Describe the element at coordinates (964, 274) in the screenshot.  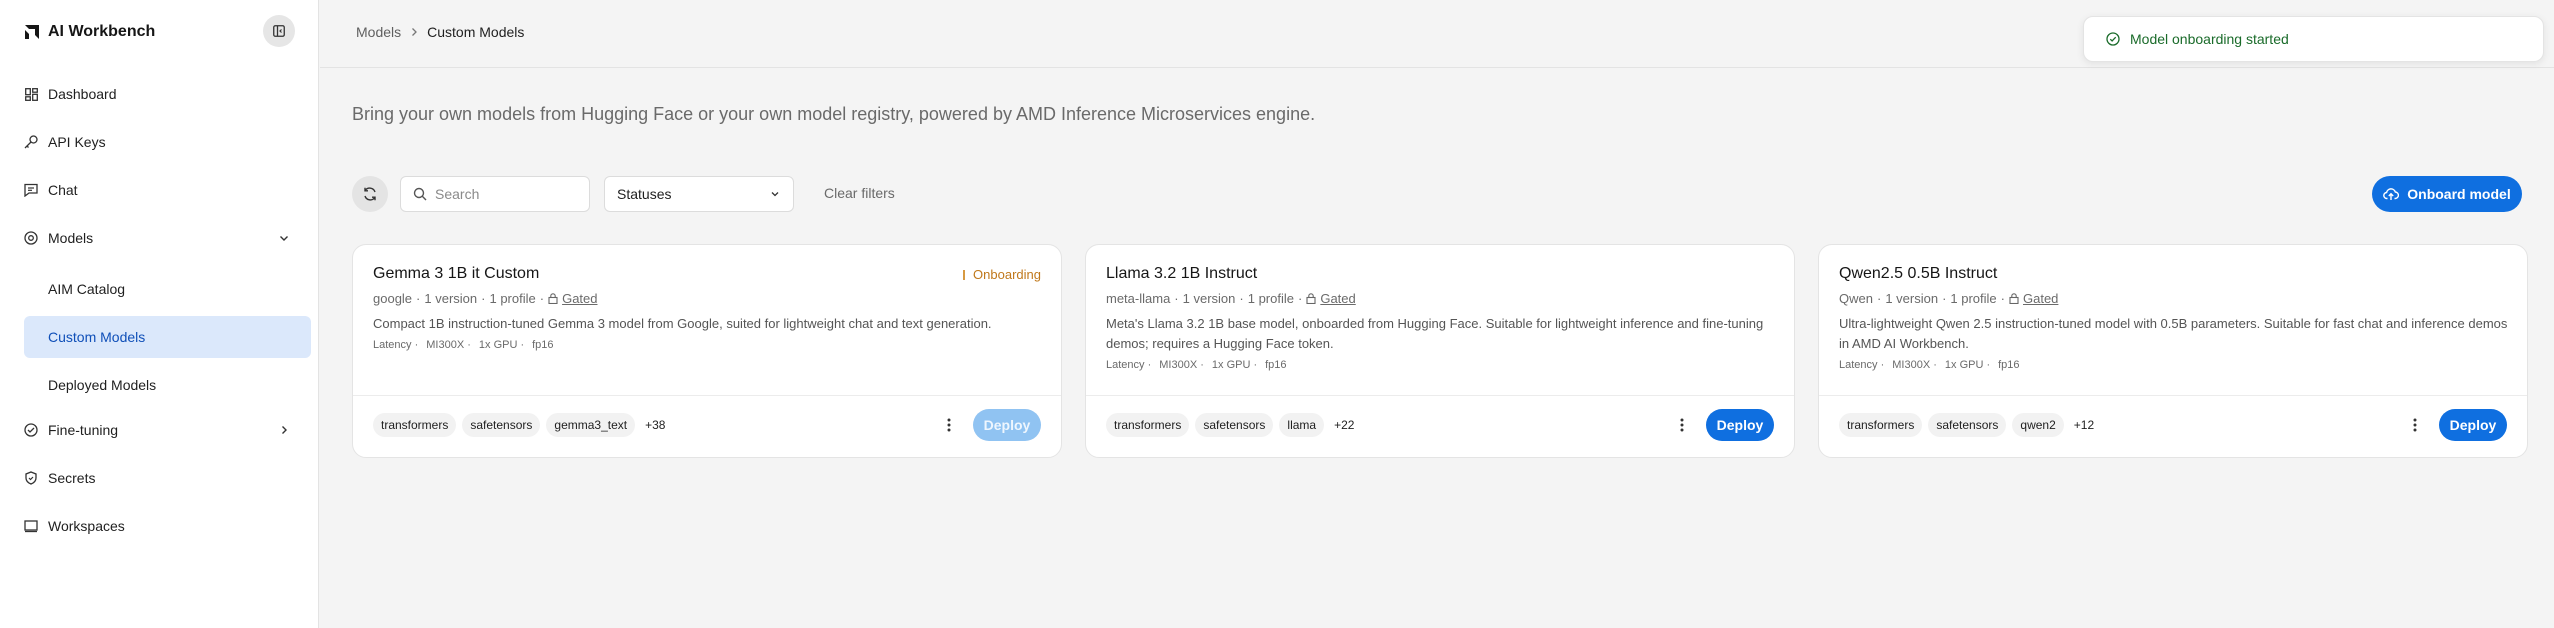
I see `status-indicator-icon` at that location.